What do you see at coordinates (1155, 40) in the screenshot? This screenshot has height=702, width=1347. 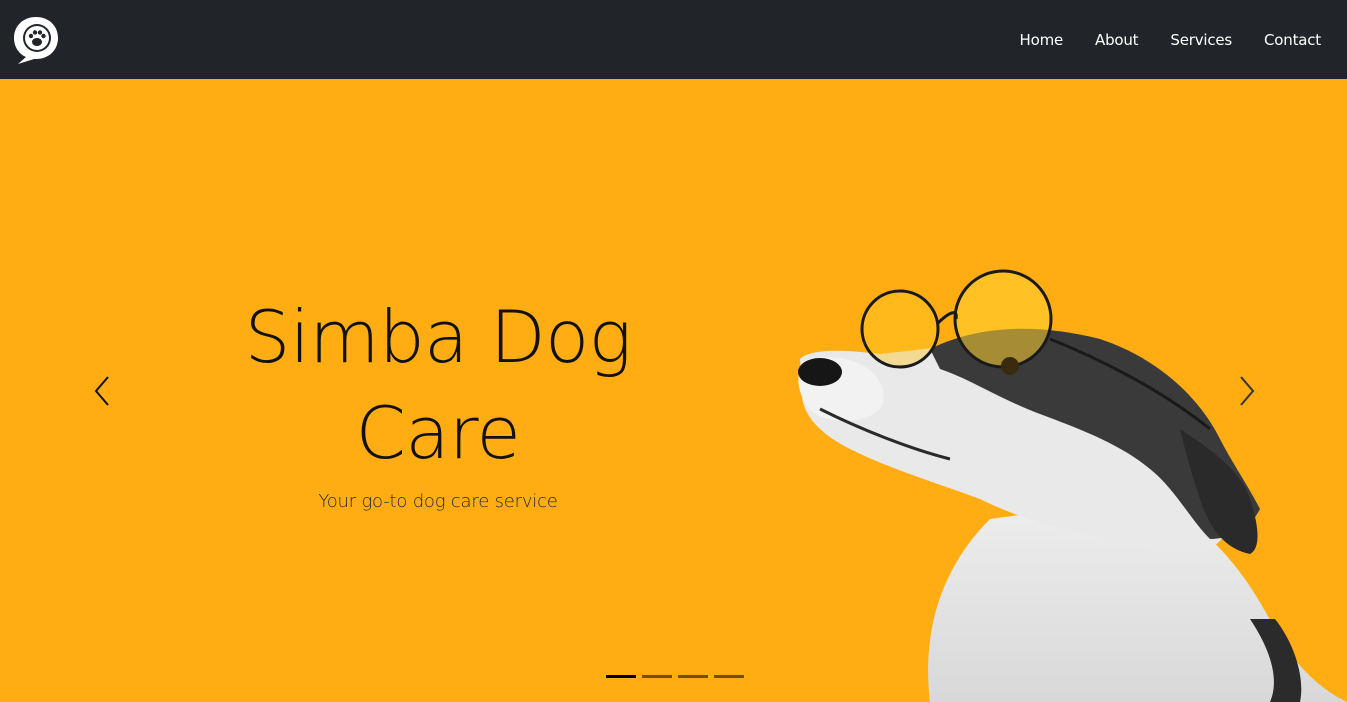 I see `nav-links: Home About Services Contact` at bounding box center [1155, 40].